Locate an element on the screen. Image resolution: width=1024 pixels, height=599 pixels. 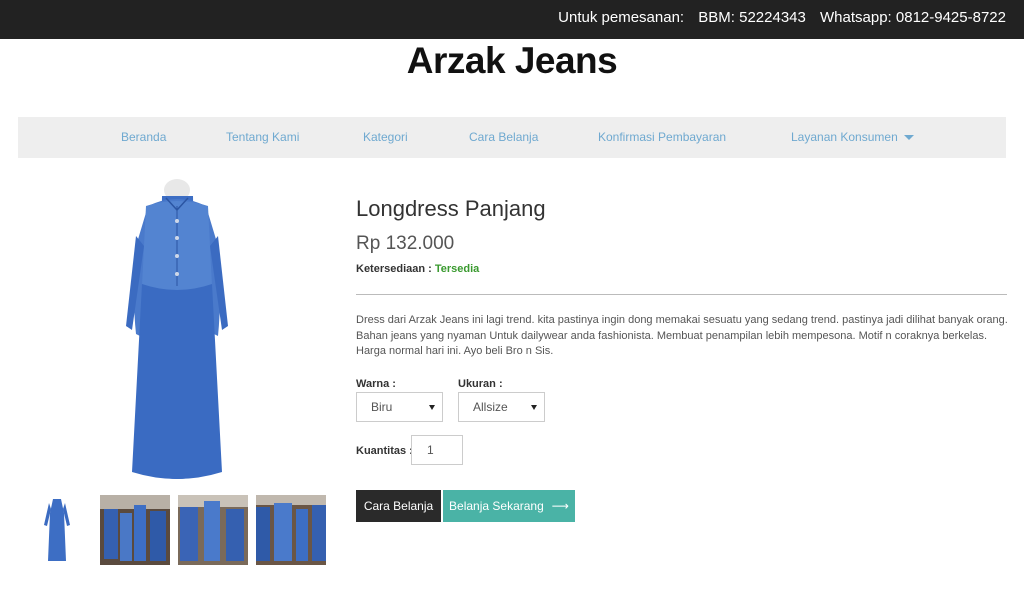
color-label: Warna : is located at coordinates (376, 384).